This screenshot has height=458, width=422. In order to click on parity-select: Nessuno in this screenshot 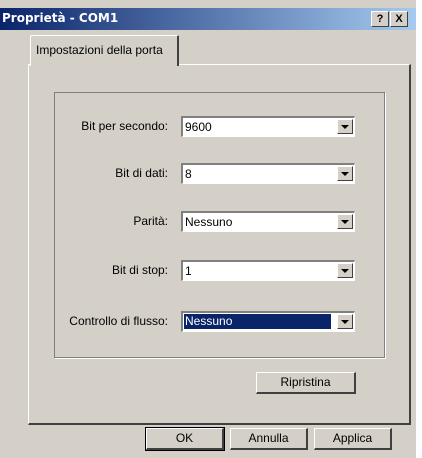, I will do `click(268, 221)`.